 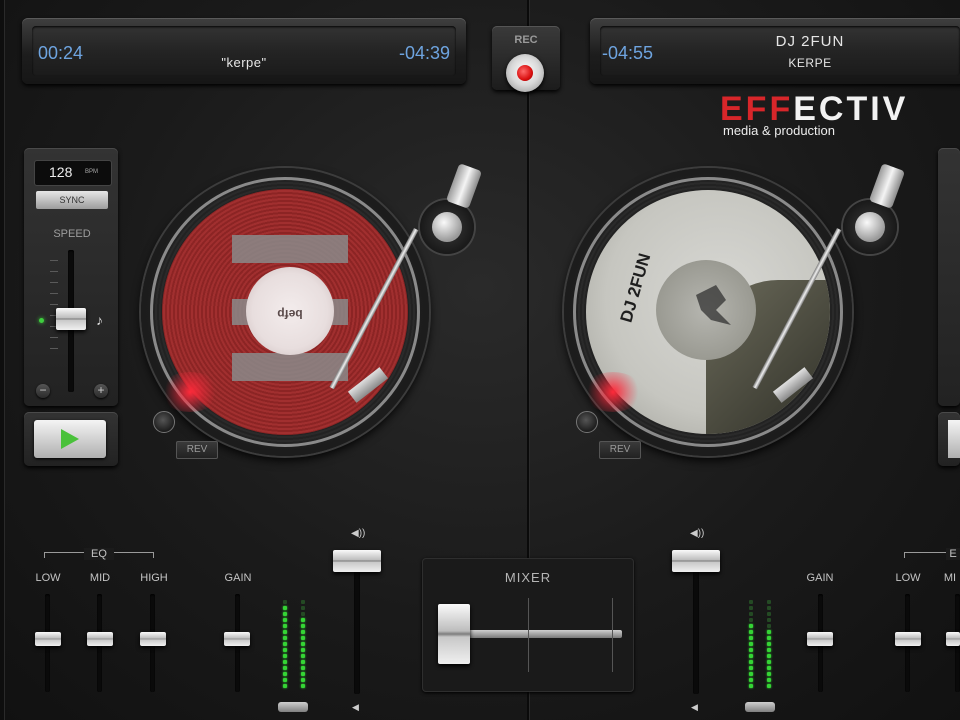 What do you see at coordinates (101, 391) in the screenshot?
I see `speed-plus-button: +` at bounding box center [101, 391].